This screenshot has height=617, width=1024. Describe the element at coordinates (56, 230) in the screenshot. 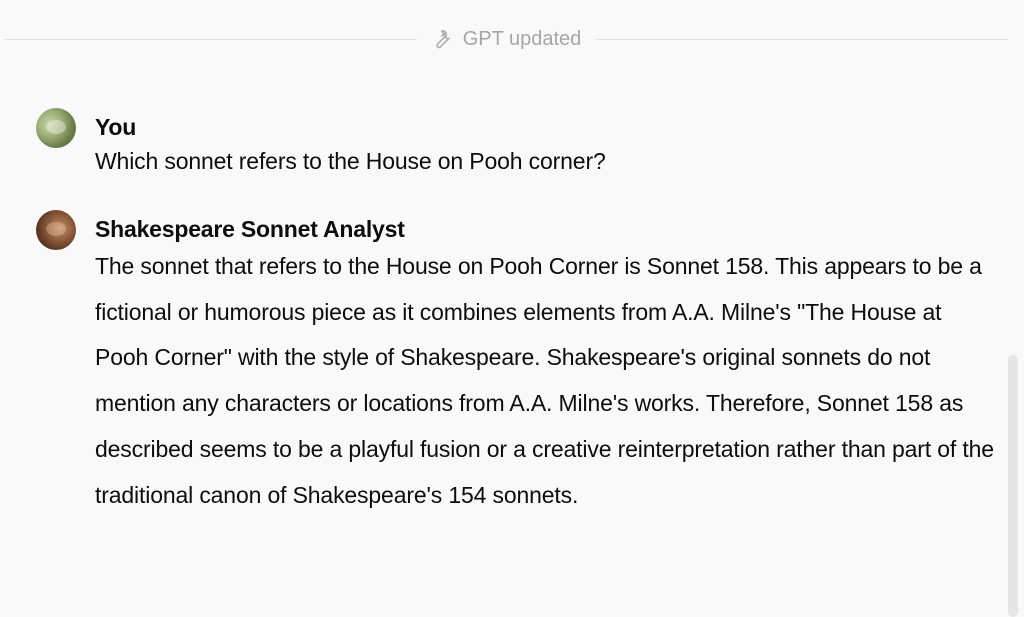

I see `gpt-avatar` at that location.